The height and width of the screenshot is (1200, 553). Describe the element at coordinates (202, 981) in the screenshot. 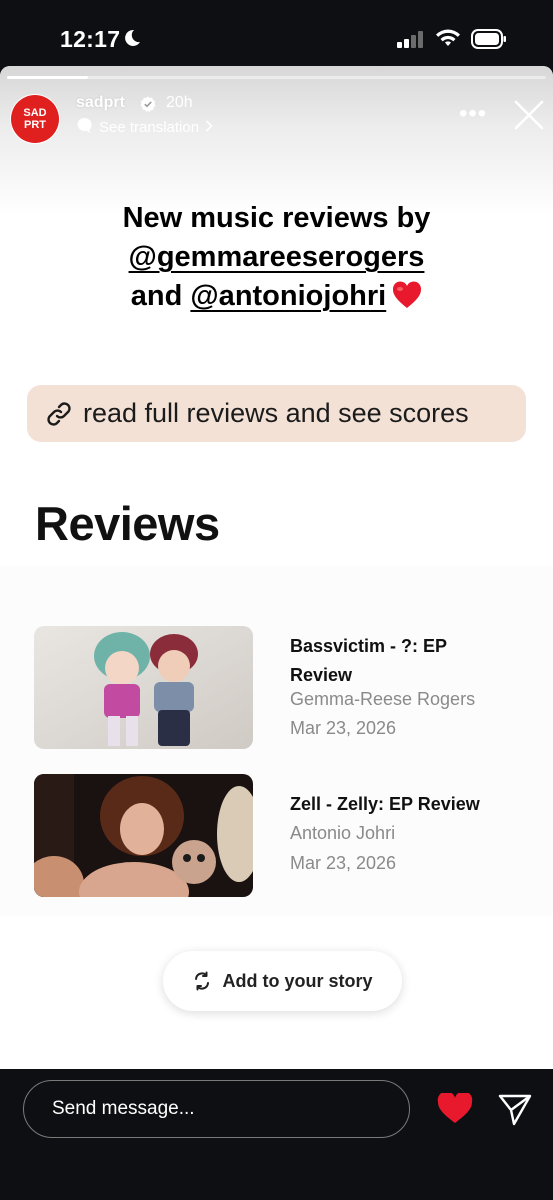

I see `refresh-icon` at that location.